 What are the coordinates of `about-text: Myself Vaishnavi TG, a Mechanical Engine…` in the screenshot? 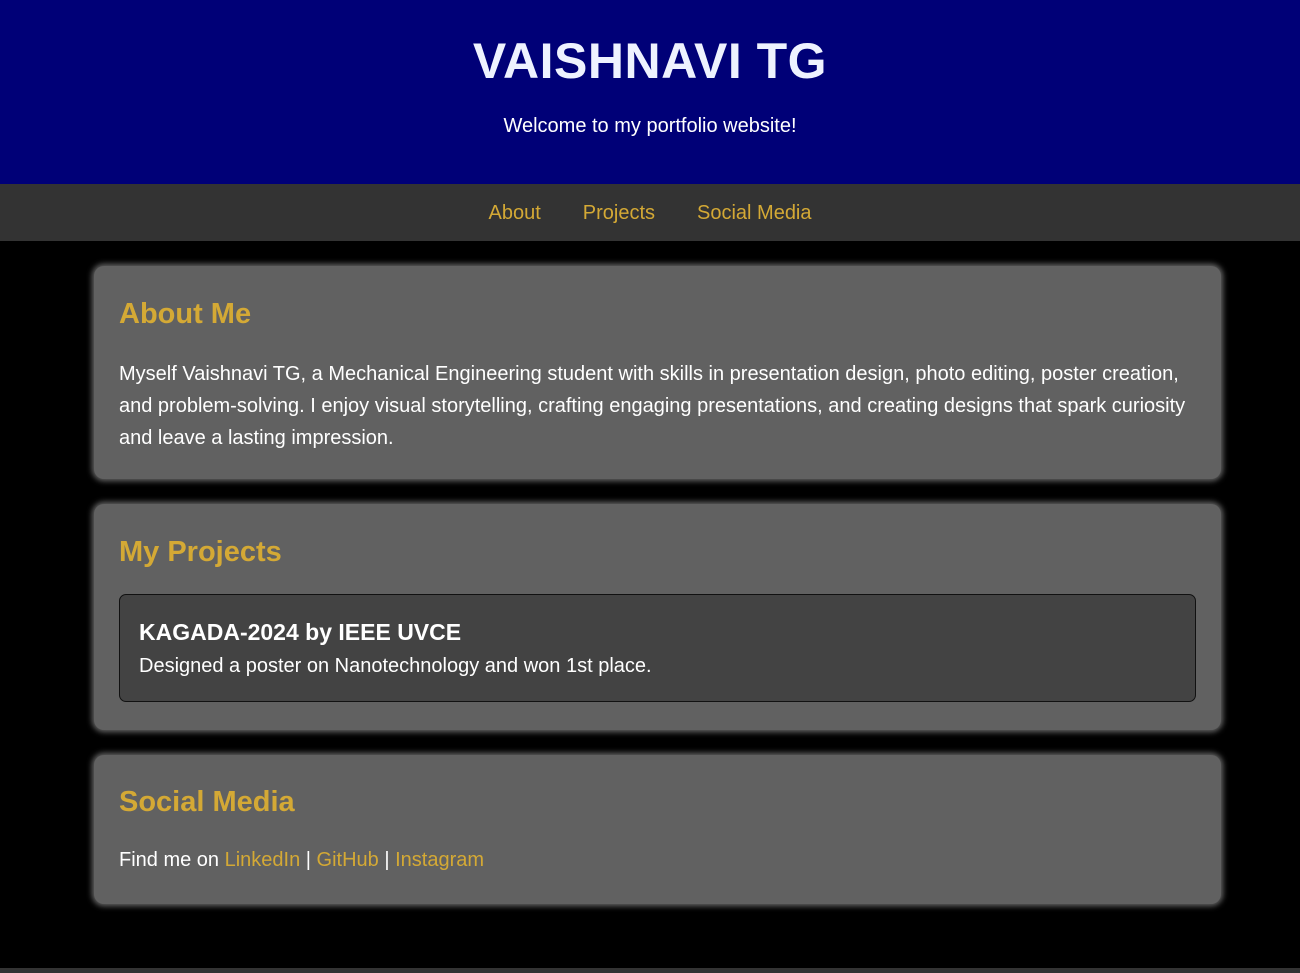 It's located at (652, 406).